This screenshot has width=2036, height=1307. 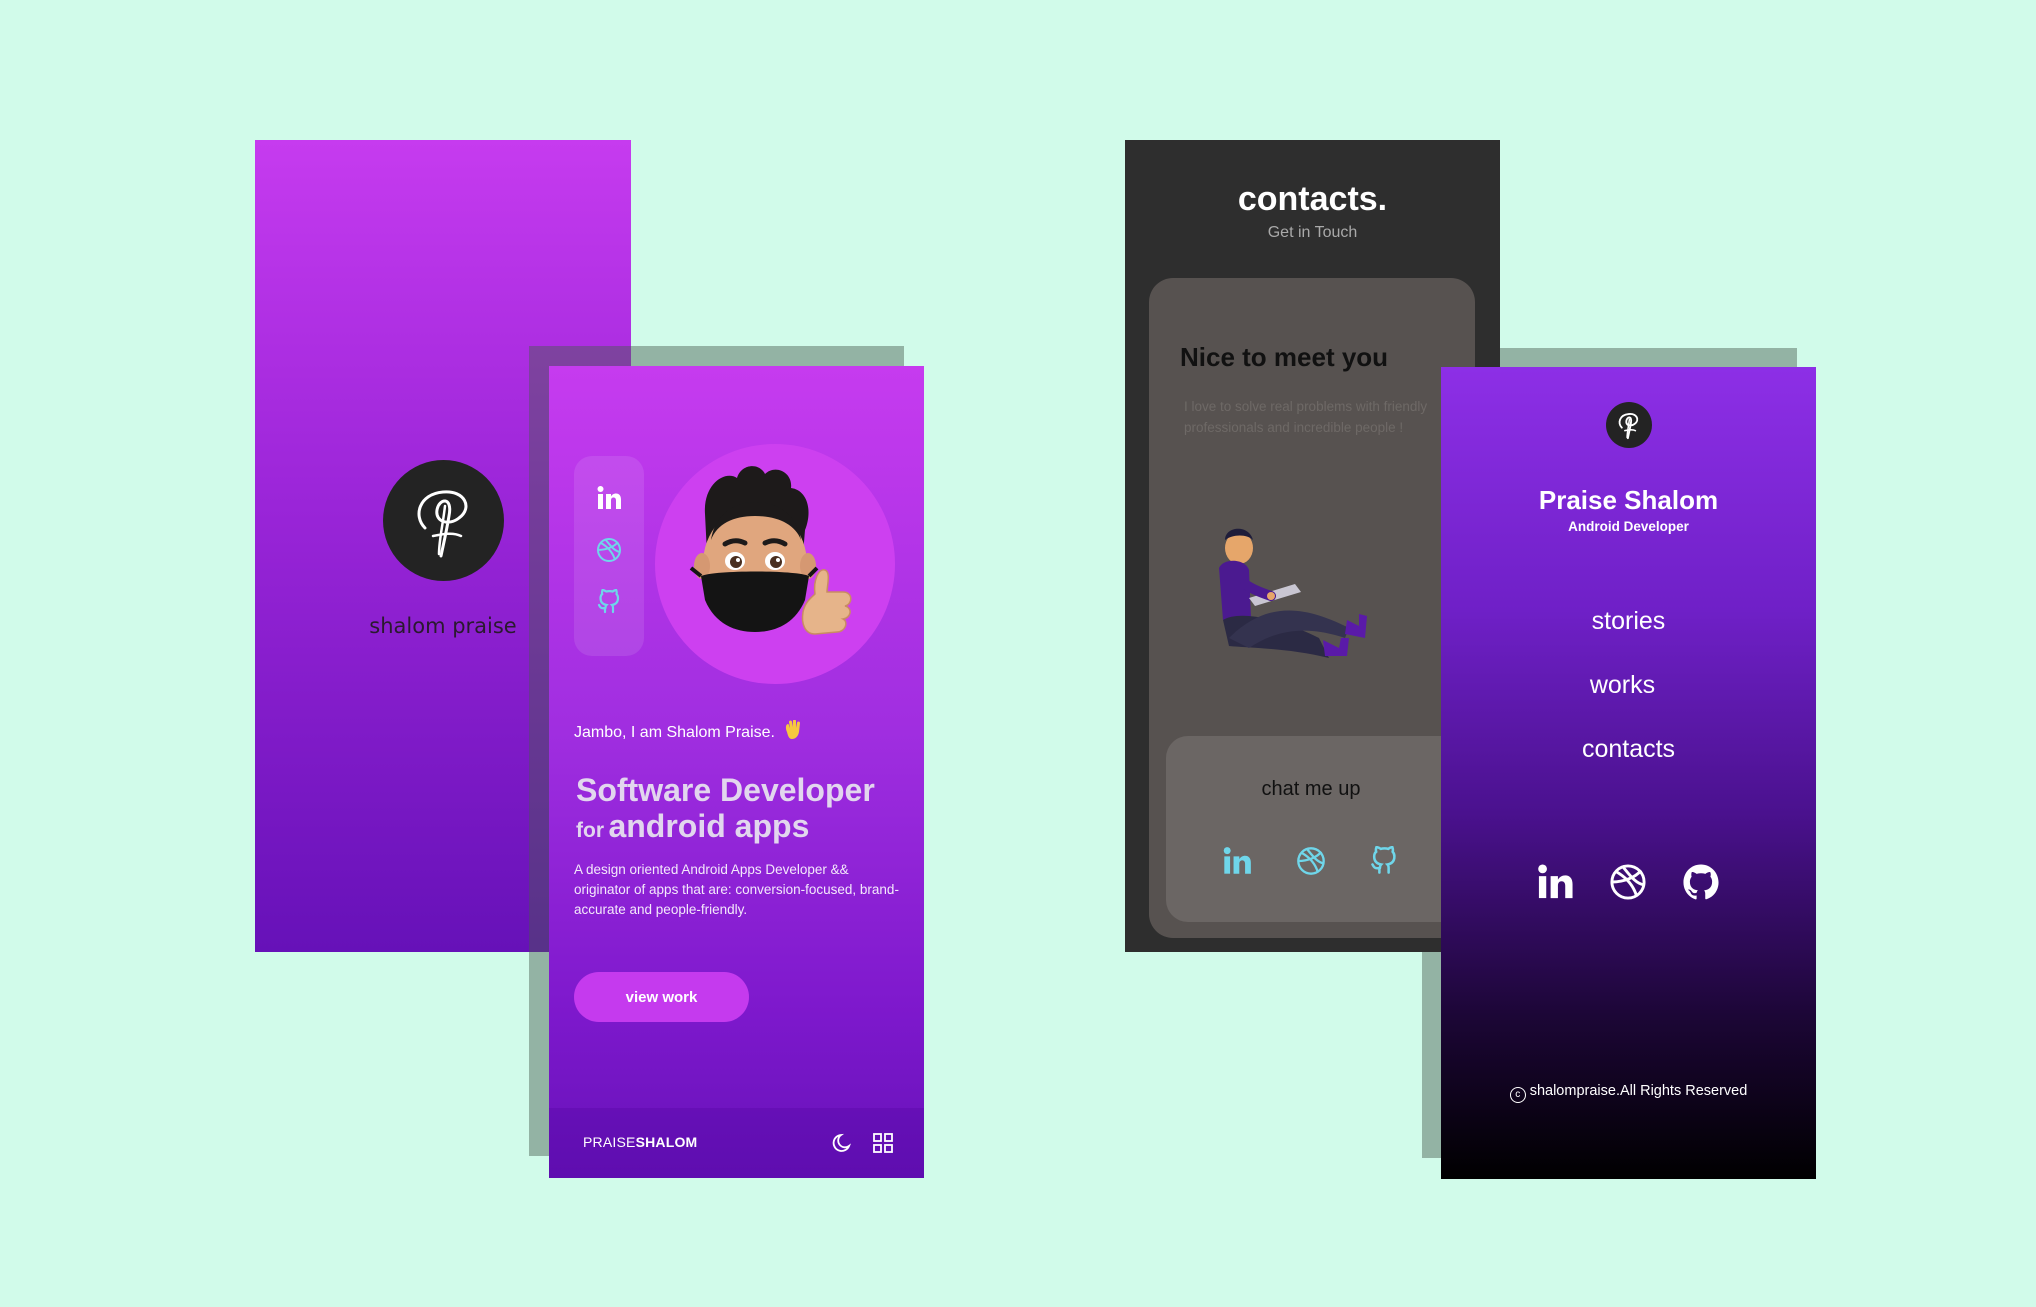 I want to click on brand-wordmark: PRAISESHALOM, so click(x=640, y=1142).